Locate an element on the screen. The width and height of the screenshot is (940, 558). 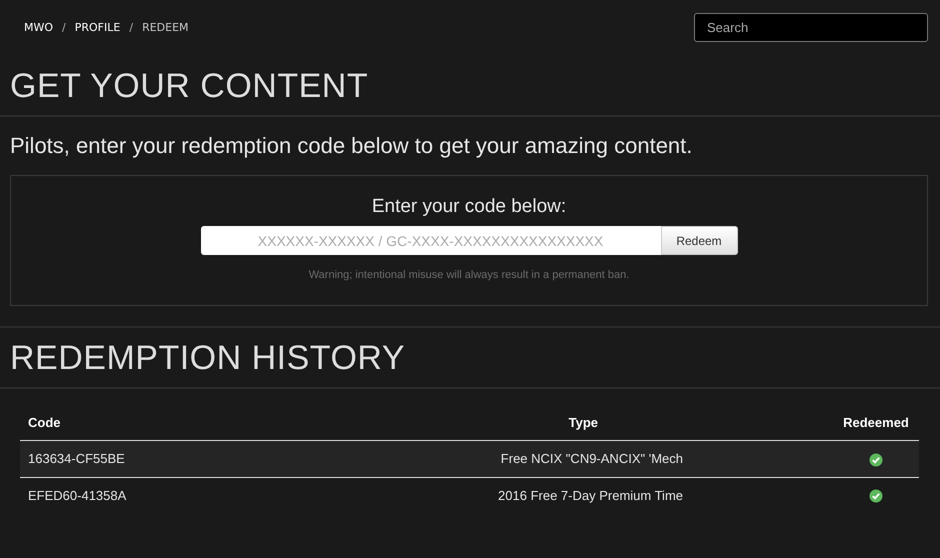
breadcrumb-link: MWO is located at coordinates (39, 27).